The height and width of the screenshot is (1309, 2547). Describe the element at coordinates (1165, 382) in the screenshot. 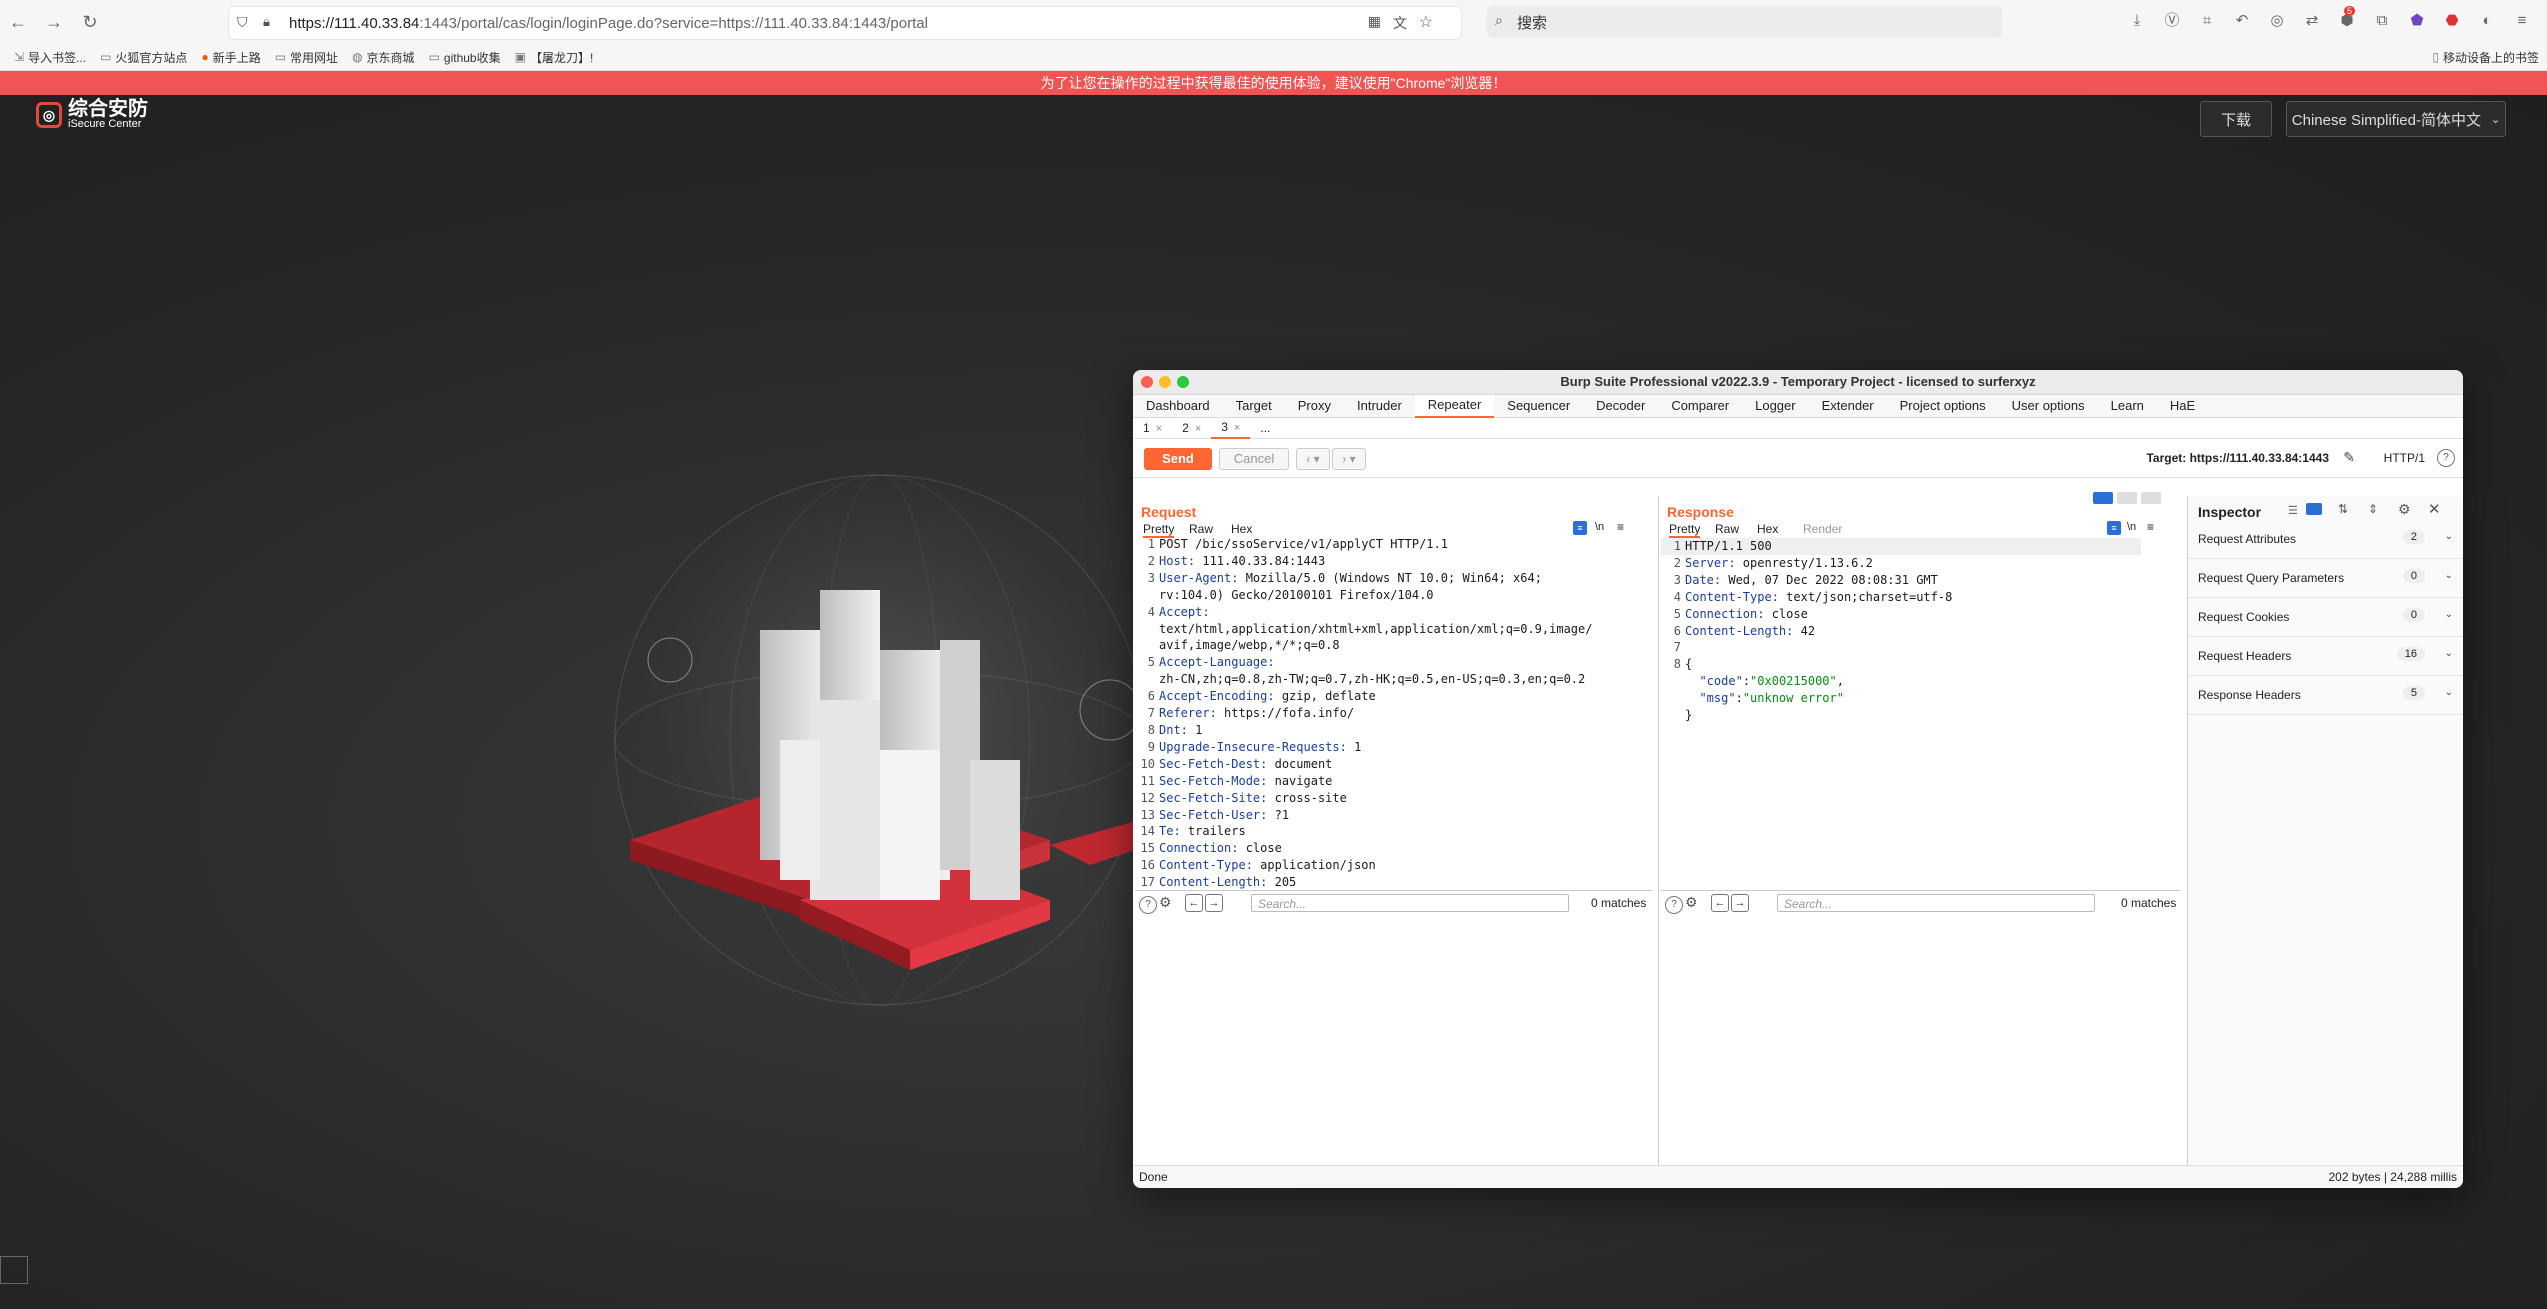

I see `minimize-window-icon` at that location.